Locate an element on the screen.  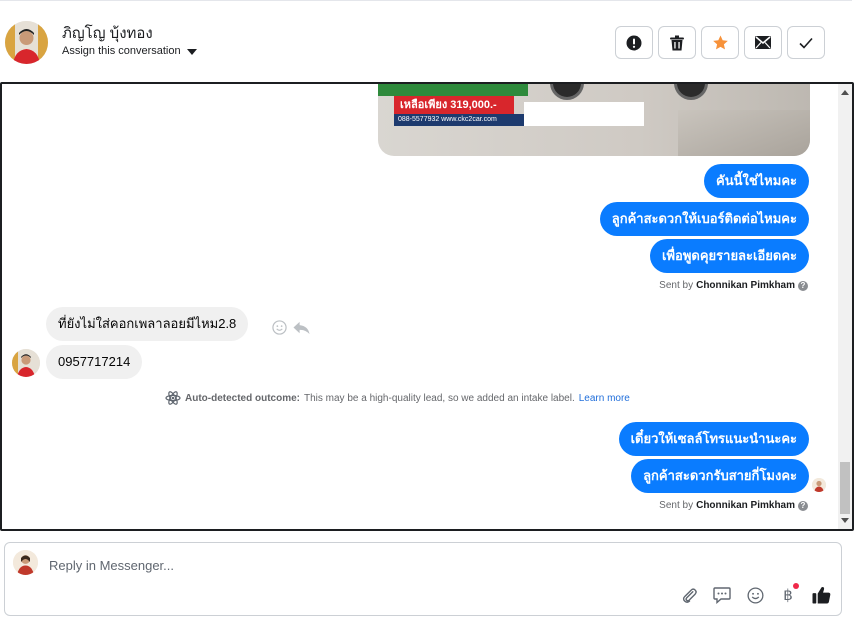
agent-avatar is located at coordinates (25, 562).